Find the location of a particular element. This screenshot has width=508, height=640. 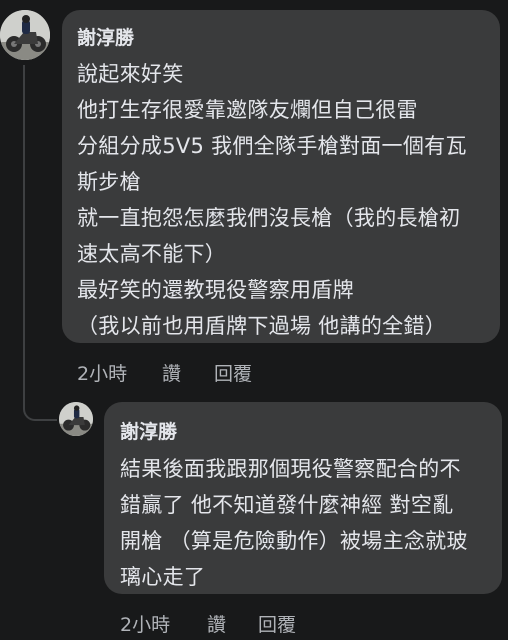

comment-text-line: 斯步槍 is located at coordinates (109, 182).